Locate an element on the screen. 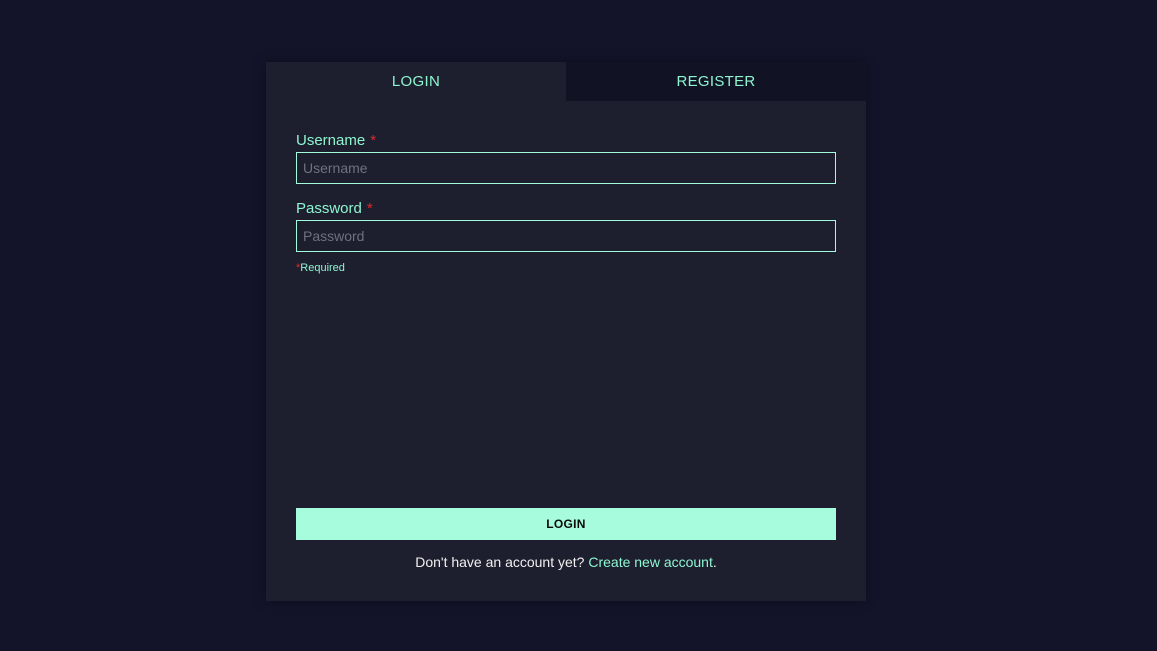  auth-tabs: LOGIN REGISTER is located at coordinates (566, 81).